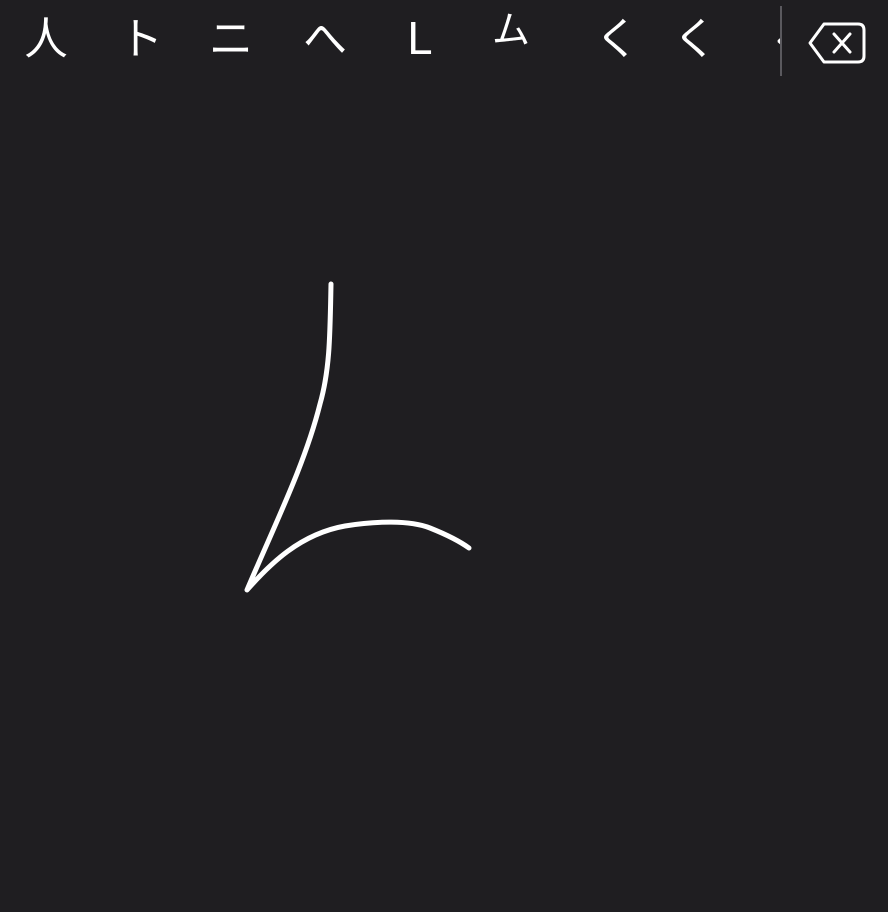 Image resolution: width=888 pixels, height=912 pixels. I want to click on candidate-bar: 人 ト ニ へ L ム く く ‹, so click(444, 42).